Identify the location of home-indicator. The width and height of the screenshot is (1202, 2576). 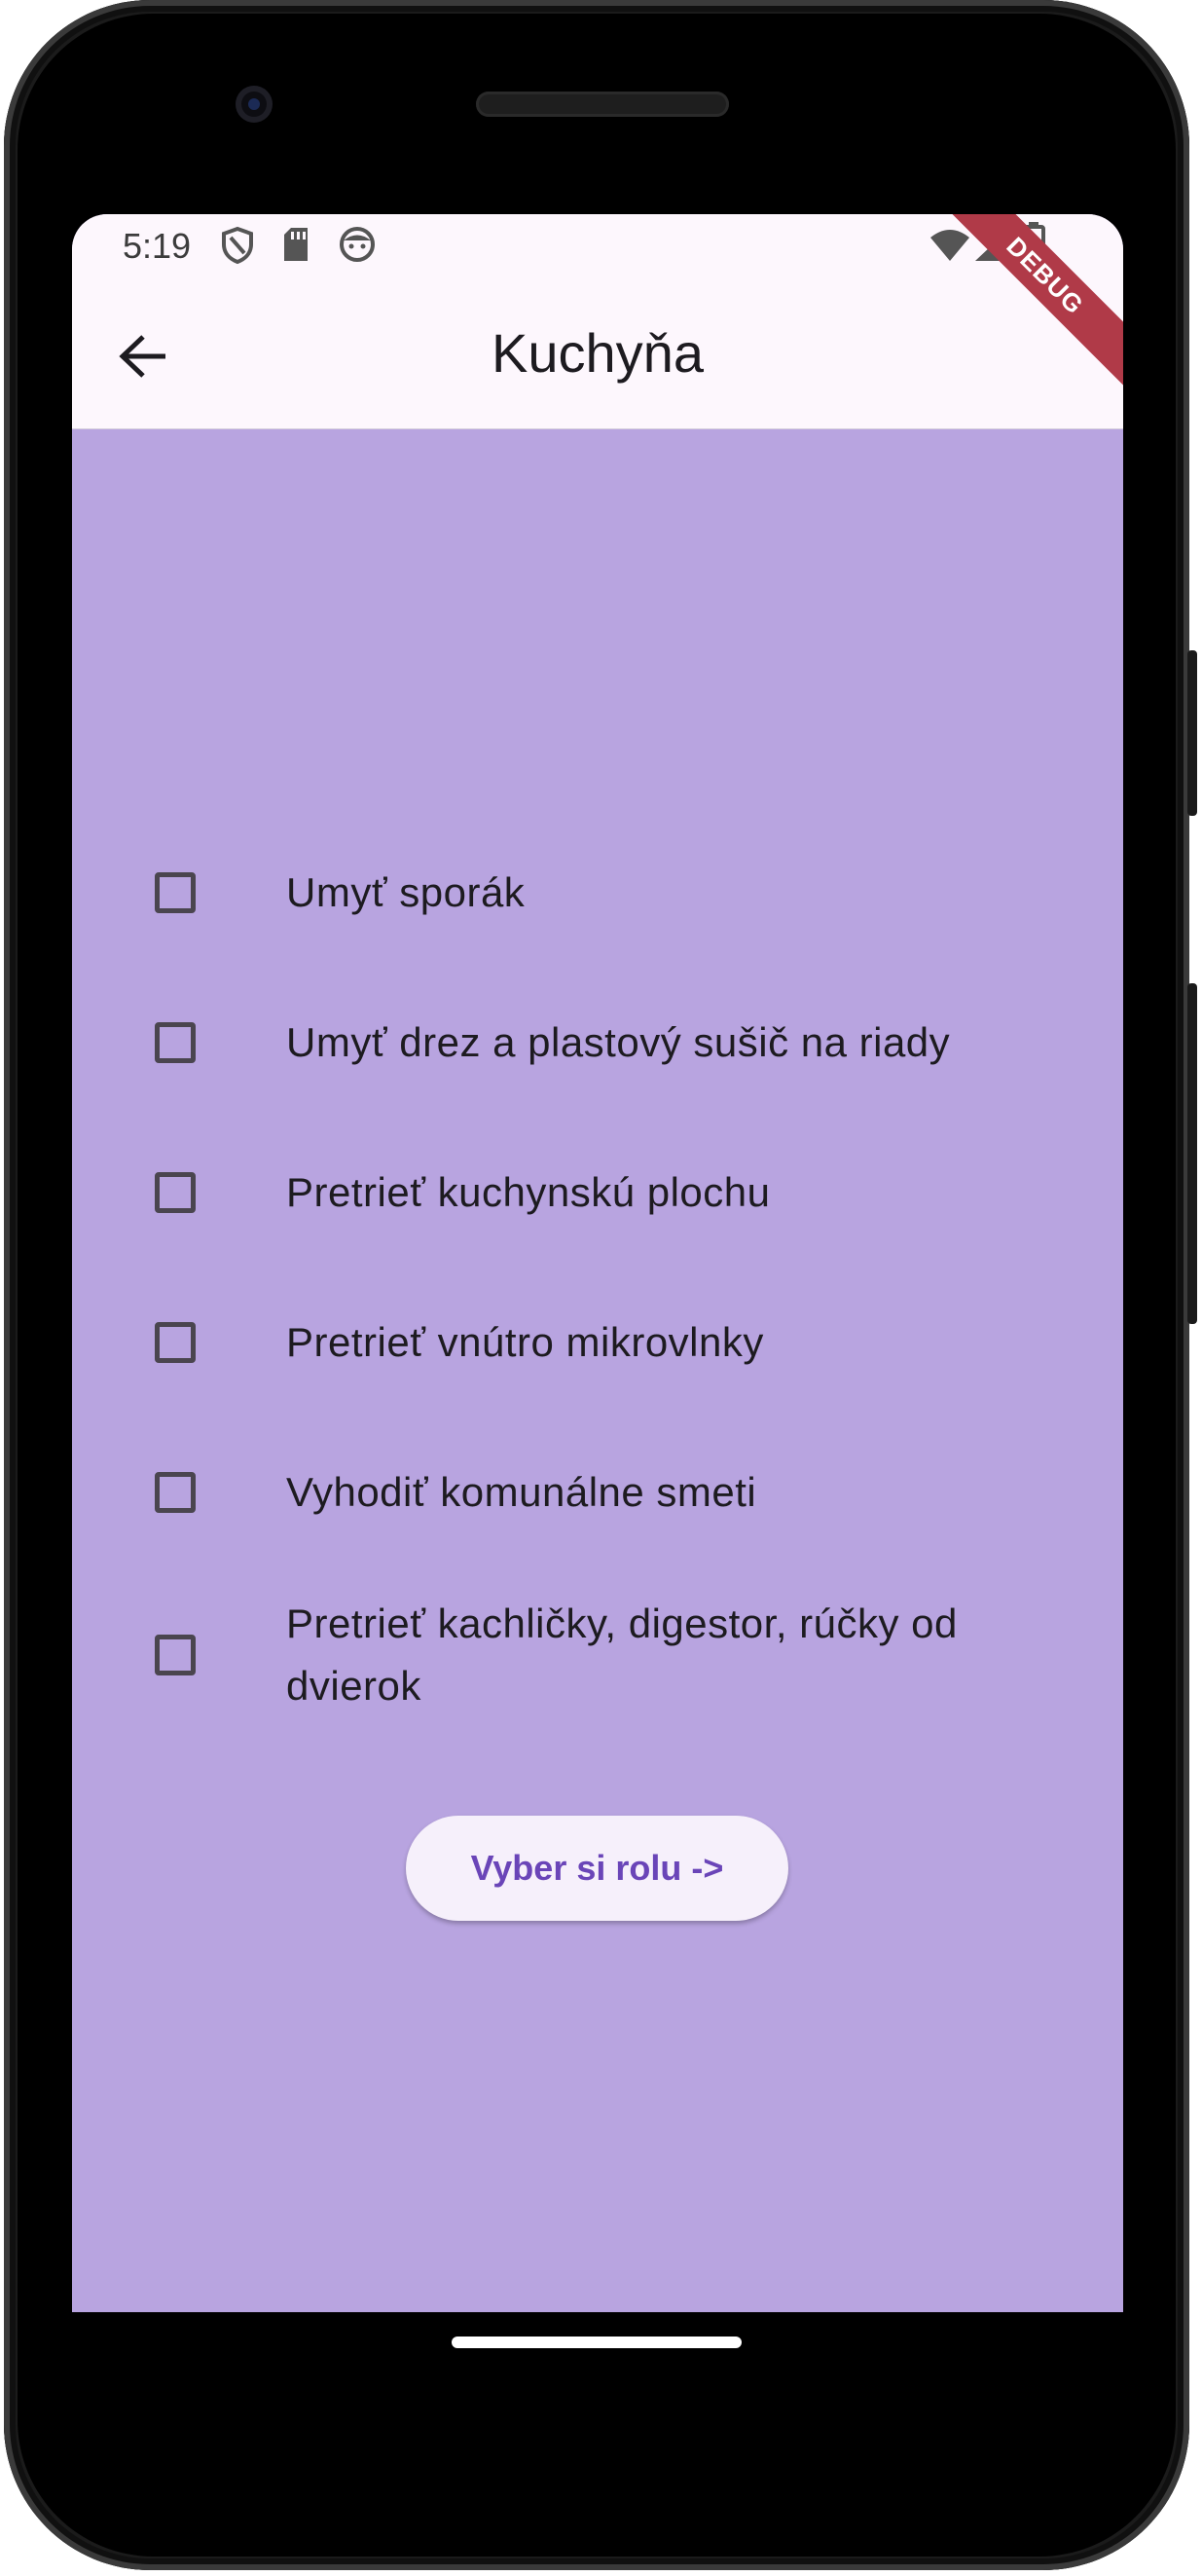
(597, 2342).